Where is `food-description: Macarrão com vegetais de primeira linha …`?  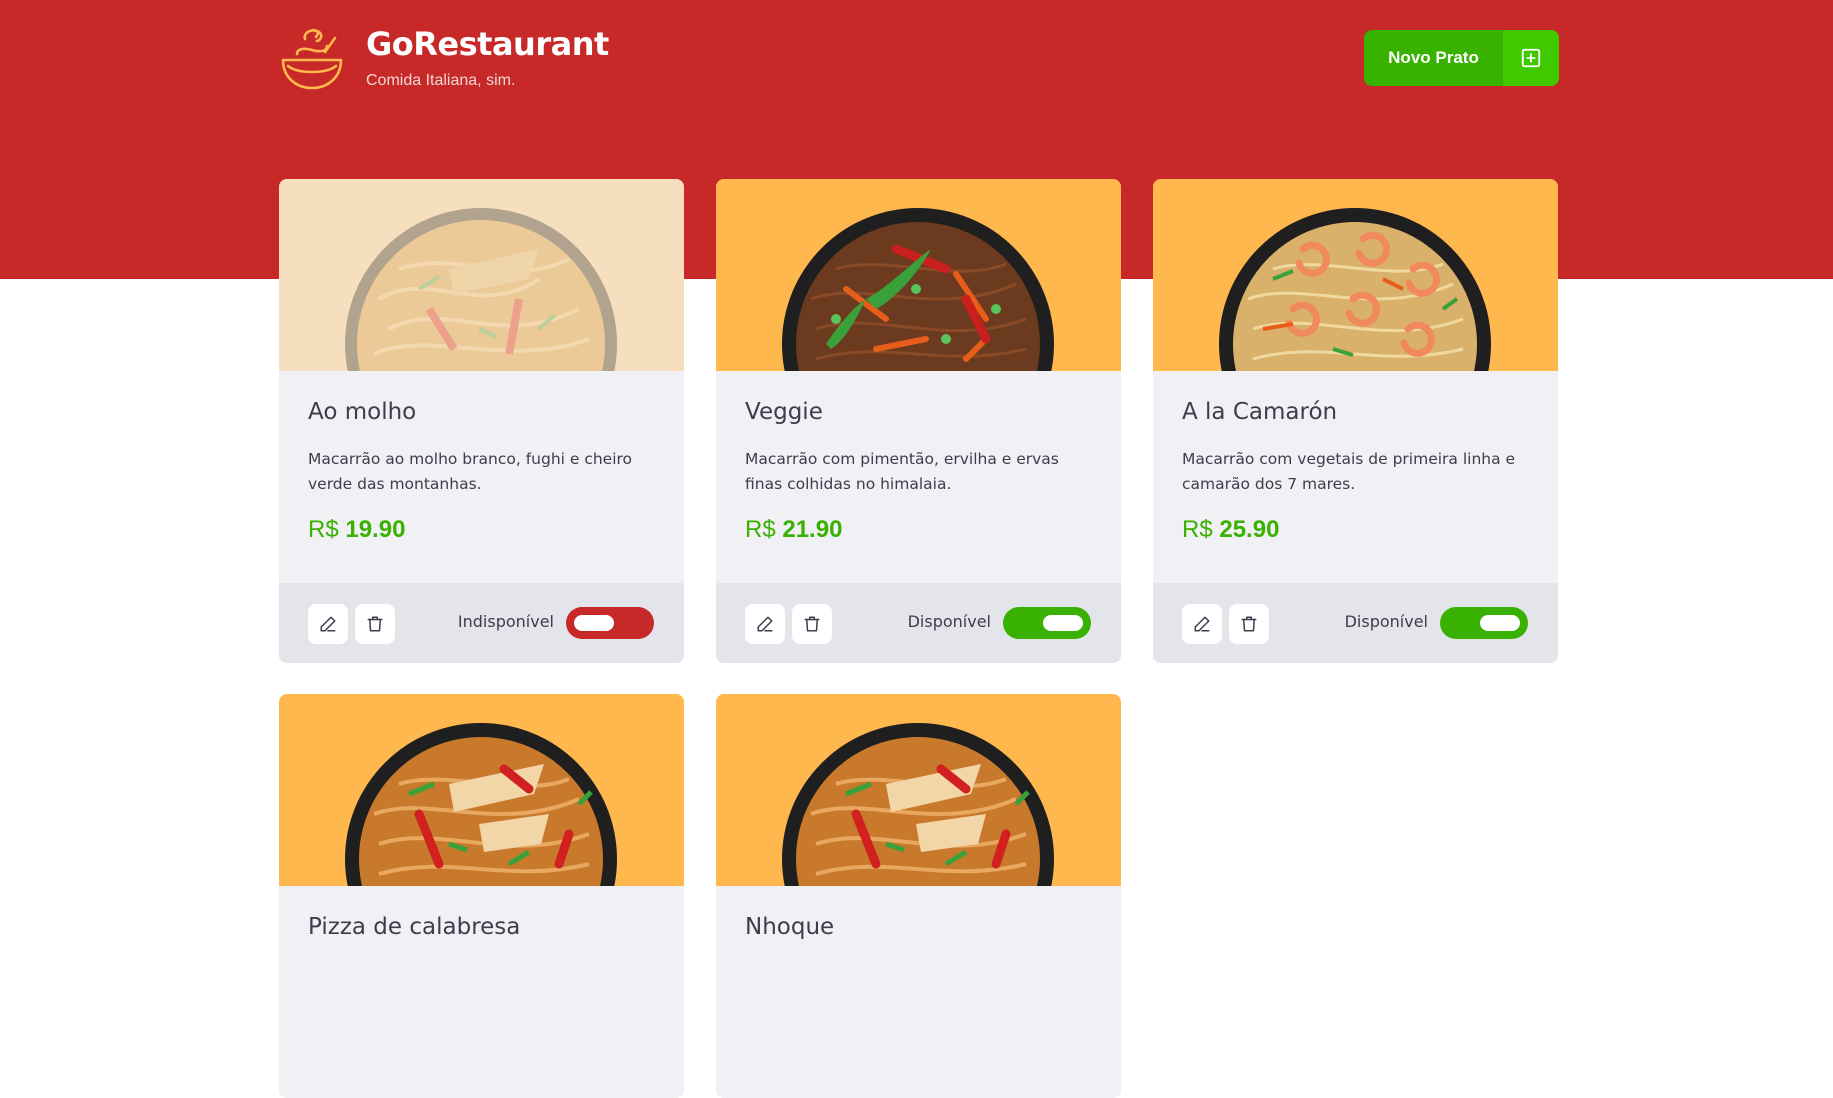 food-description: Macarrão com vegetais de primeira linha … is located at coordinates (1349, 471).